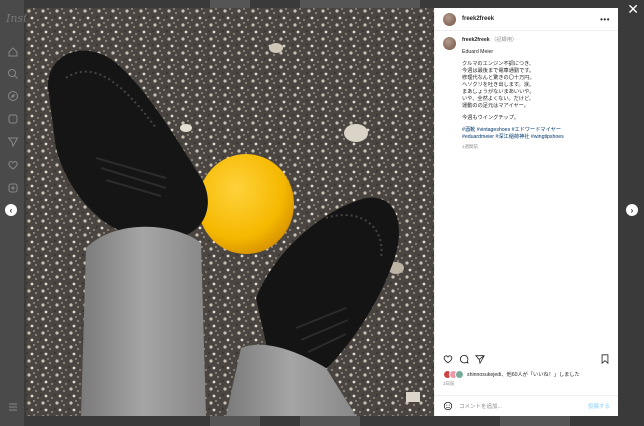 The width and height of the screenshot is (644, 426). Describe the element at coordinates (13, 52) in the screenshot. I see `home-icon` at that location.